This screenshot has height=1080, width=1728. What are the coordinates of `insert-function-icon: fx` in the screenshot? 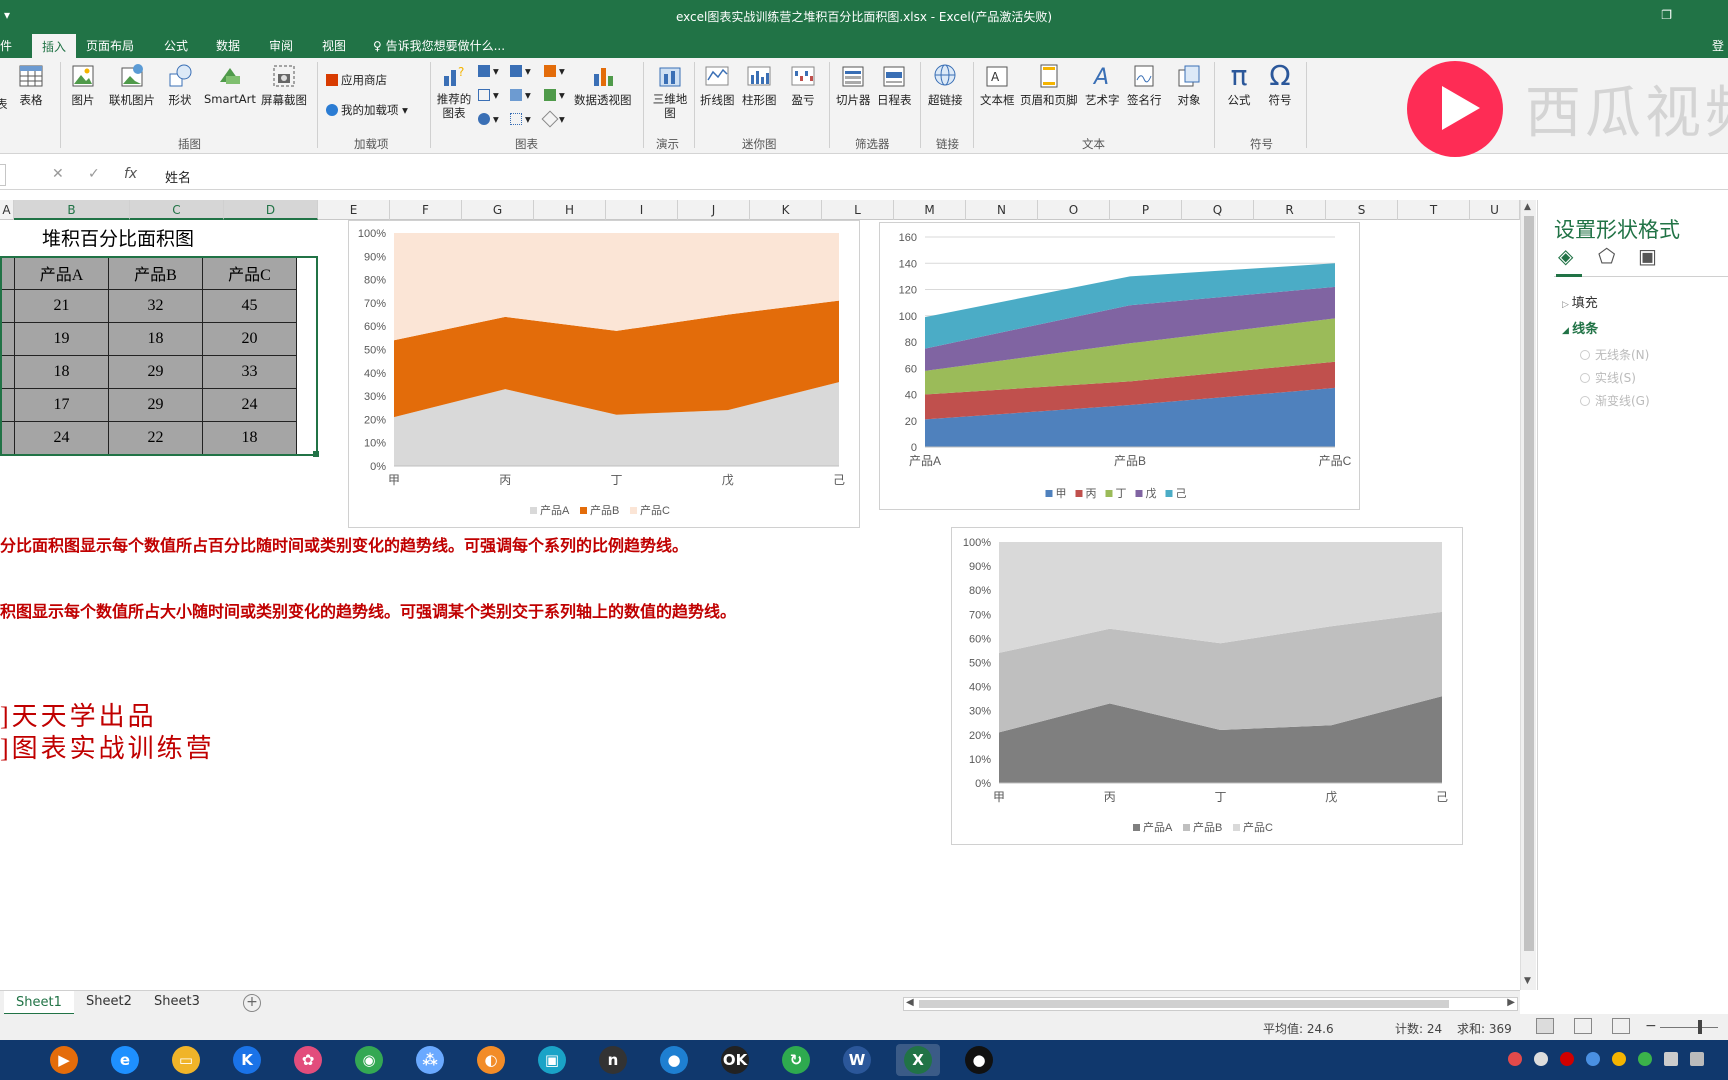 It's located at (130, 174).